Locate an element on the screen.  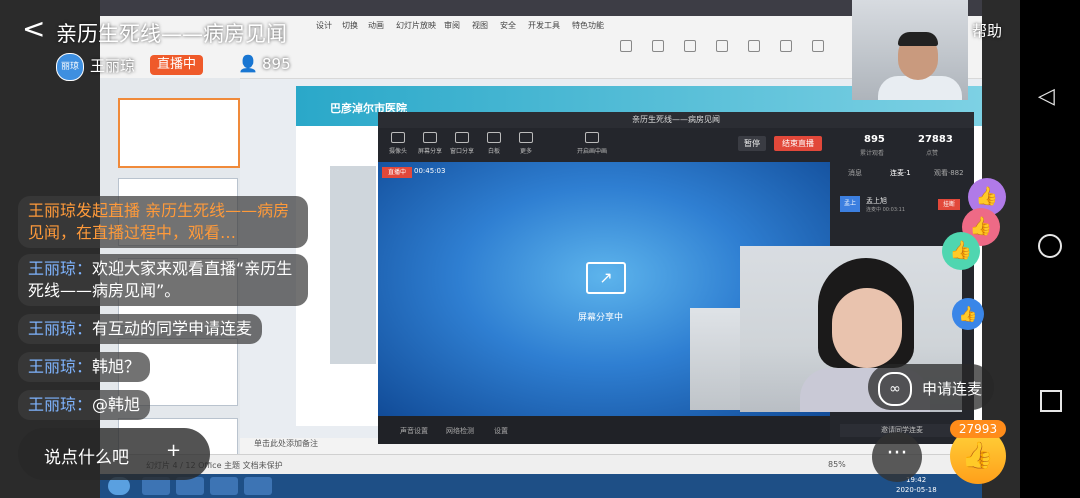
help-button: 帮助 is located at coordinates (987, 30).